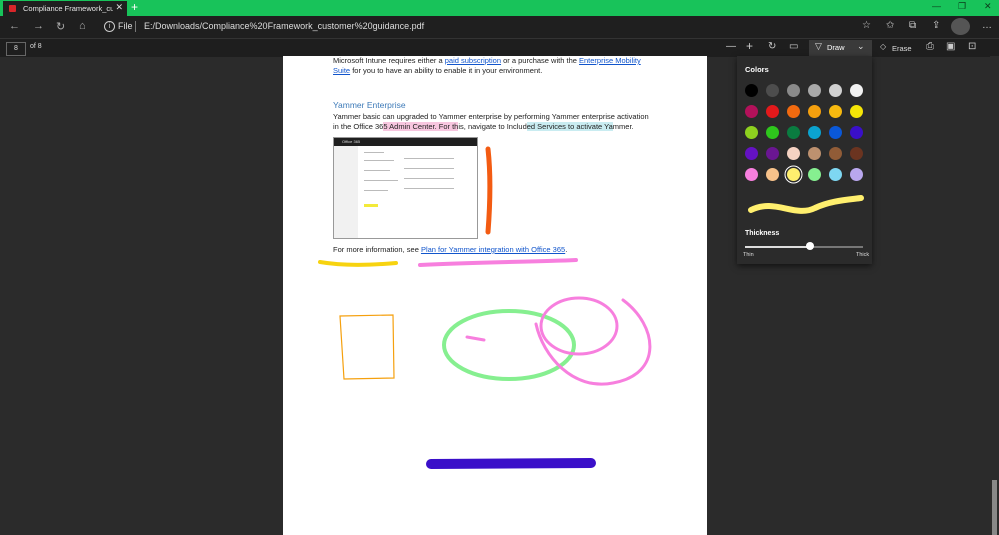 Image resolution: width=999 pixels, height=535 pixels. Describe the element at coordinates (358, 263) in the screenshot. I see `yellow-ink-stroke` at that location.